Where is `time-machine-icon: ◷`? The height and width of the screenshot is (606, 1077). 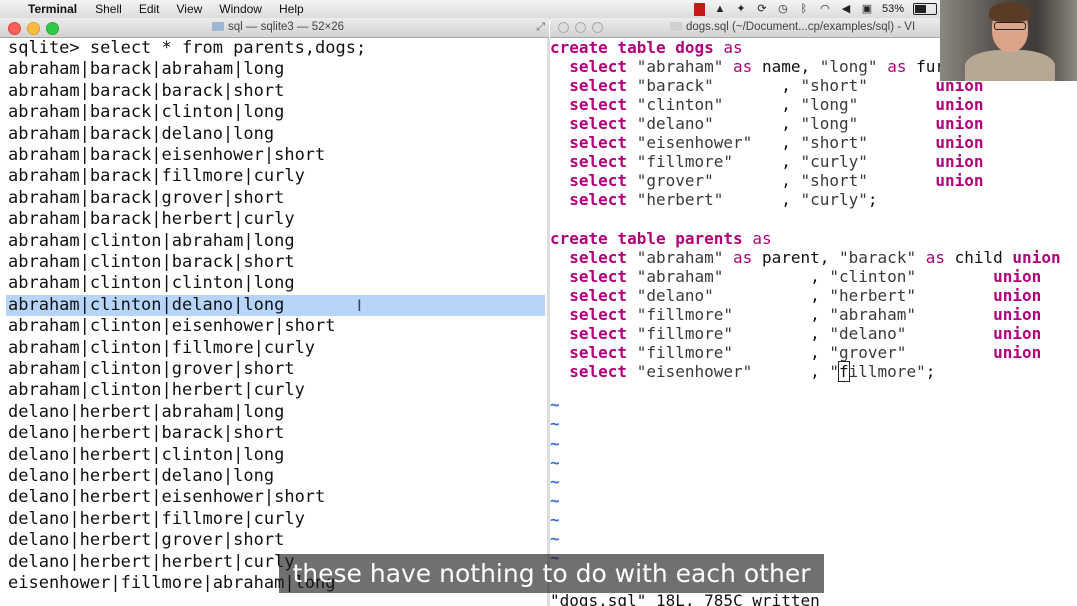 time-machine-icon: ◷ is located at coordinates (783, 9).